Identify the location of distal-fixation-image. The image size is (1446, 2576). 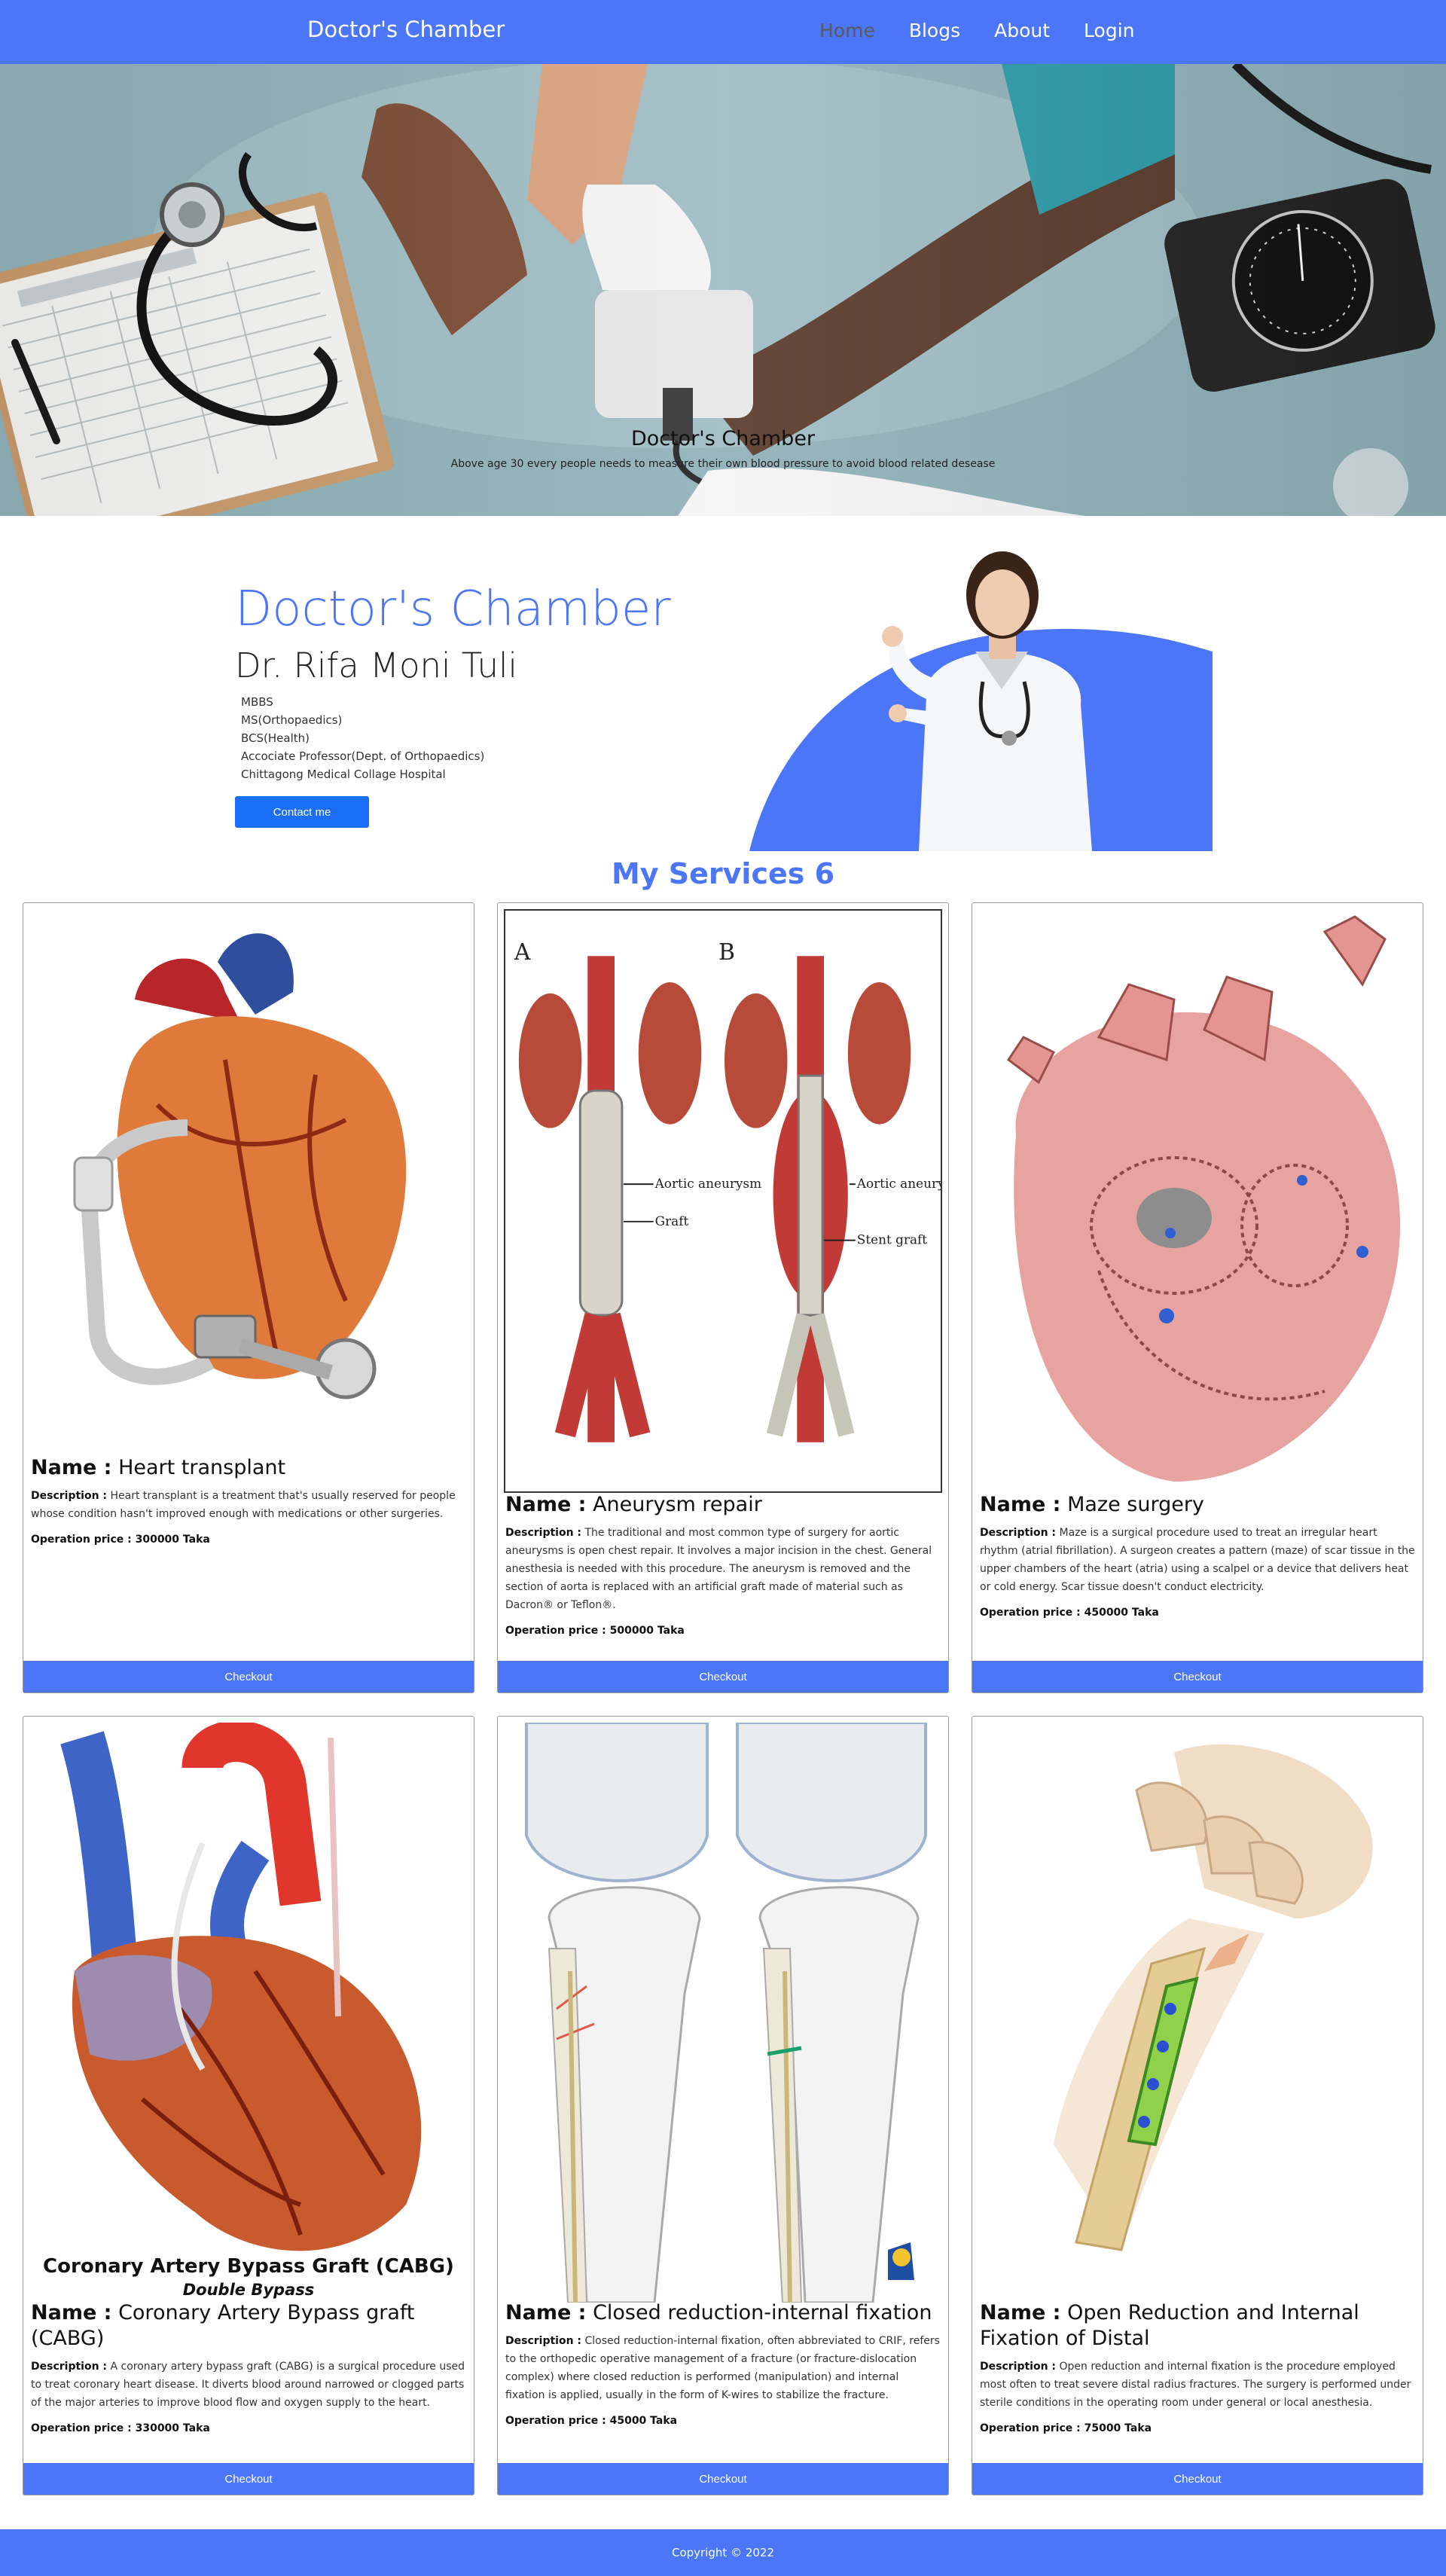
(1197, 2013).